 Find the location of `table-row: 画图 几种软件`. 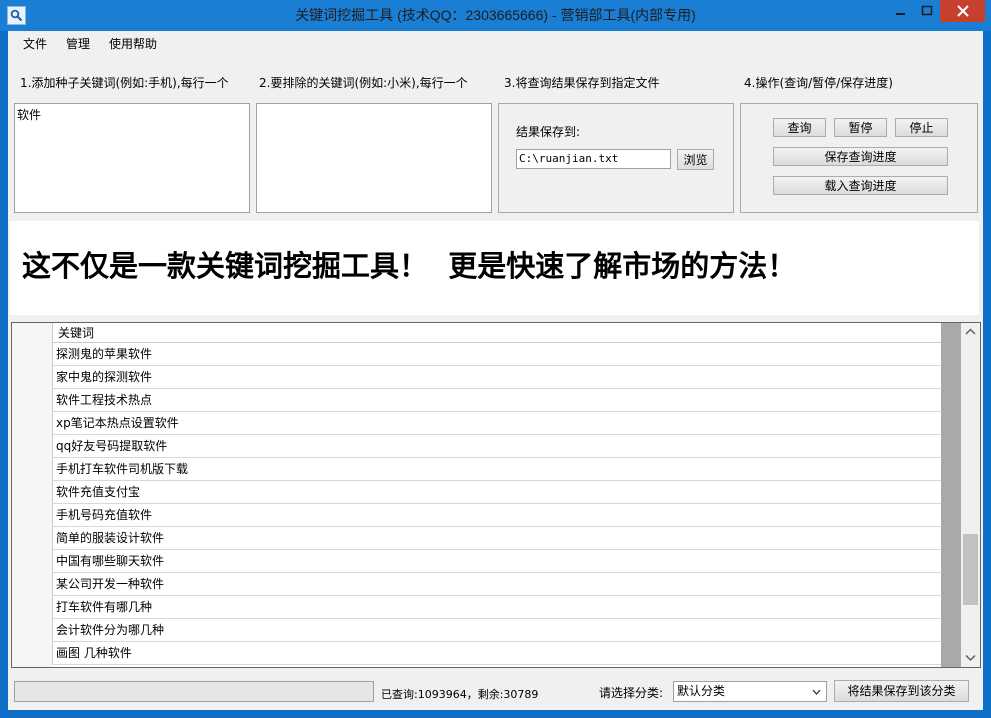

table-row: 画图 几种软件 is located at coordinates (496, 653).